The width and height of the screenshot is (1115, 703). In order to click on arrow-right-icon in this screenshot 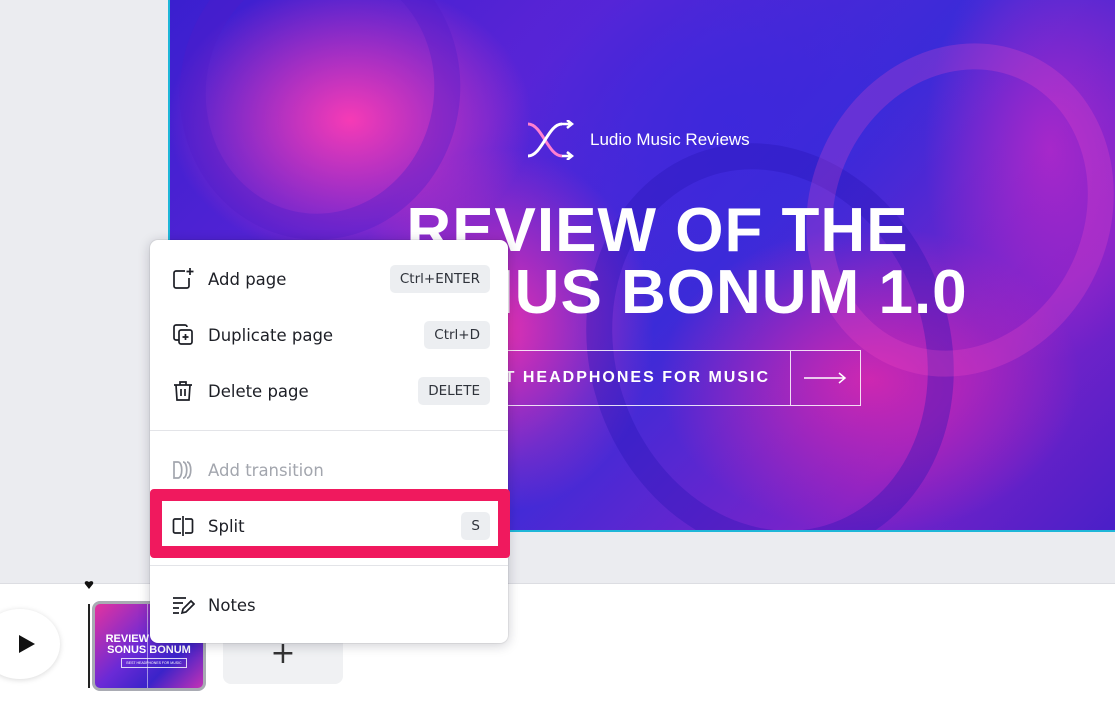, I will do `click(825, 378)`.